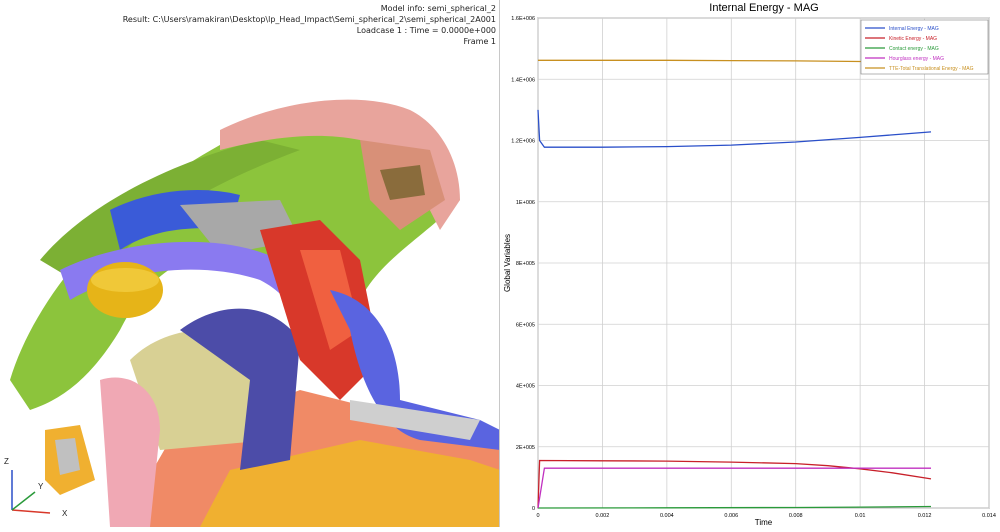  I want to click on x-tick-label: 0.002, so click(603, 516).